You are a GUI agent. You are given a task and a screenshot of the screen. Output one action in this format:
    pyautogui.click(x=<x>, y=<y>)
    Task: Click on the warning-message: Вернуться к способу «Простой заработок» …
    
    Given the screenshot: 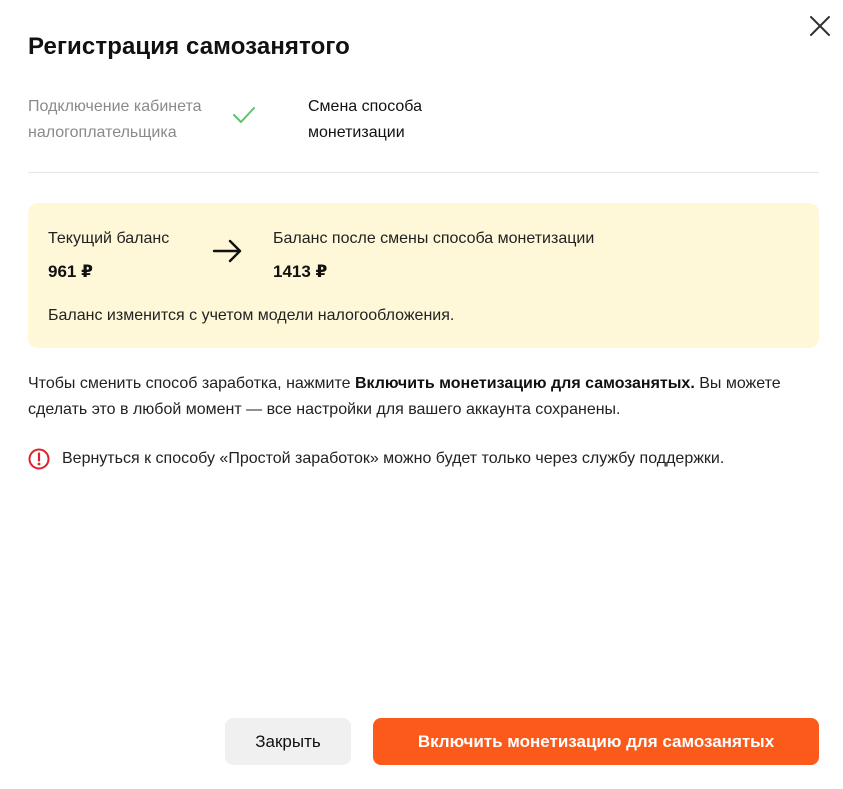 What is the action you would take?
    pyautogui.click(x=376, y=459)
    